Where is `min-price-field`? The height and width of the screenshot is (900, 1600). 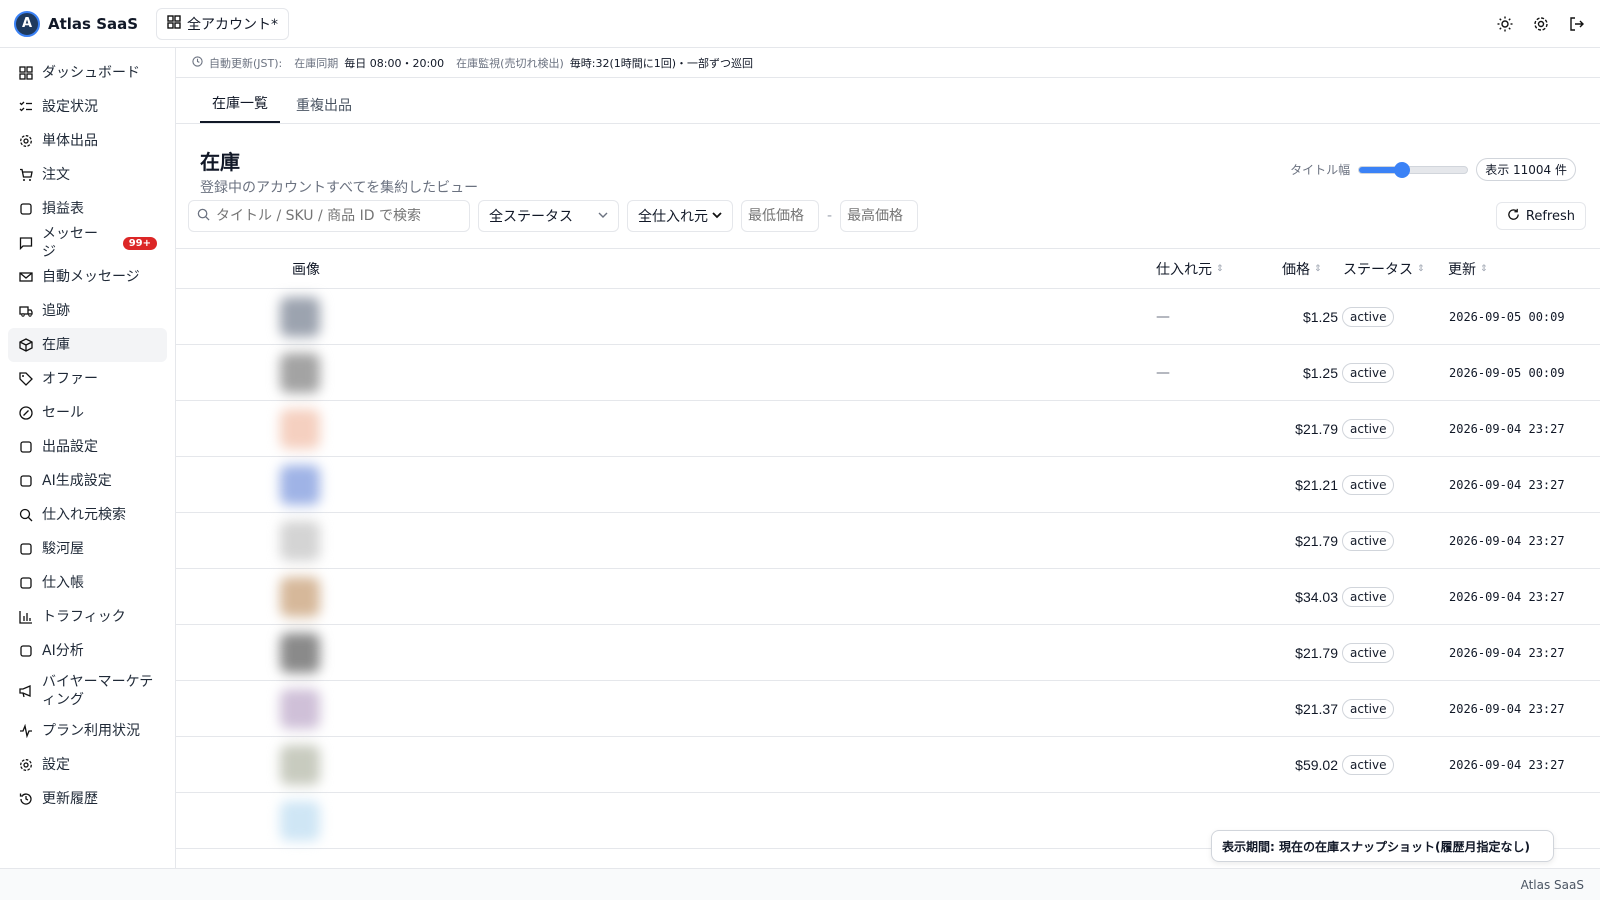 min-price-field is located at coordinates (780, 216).